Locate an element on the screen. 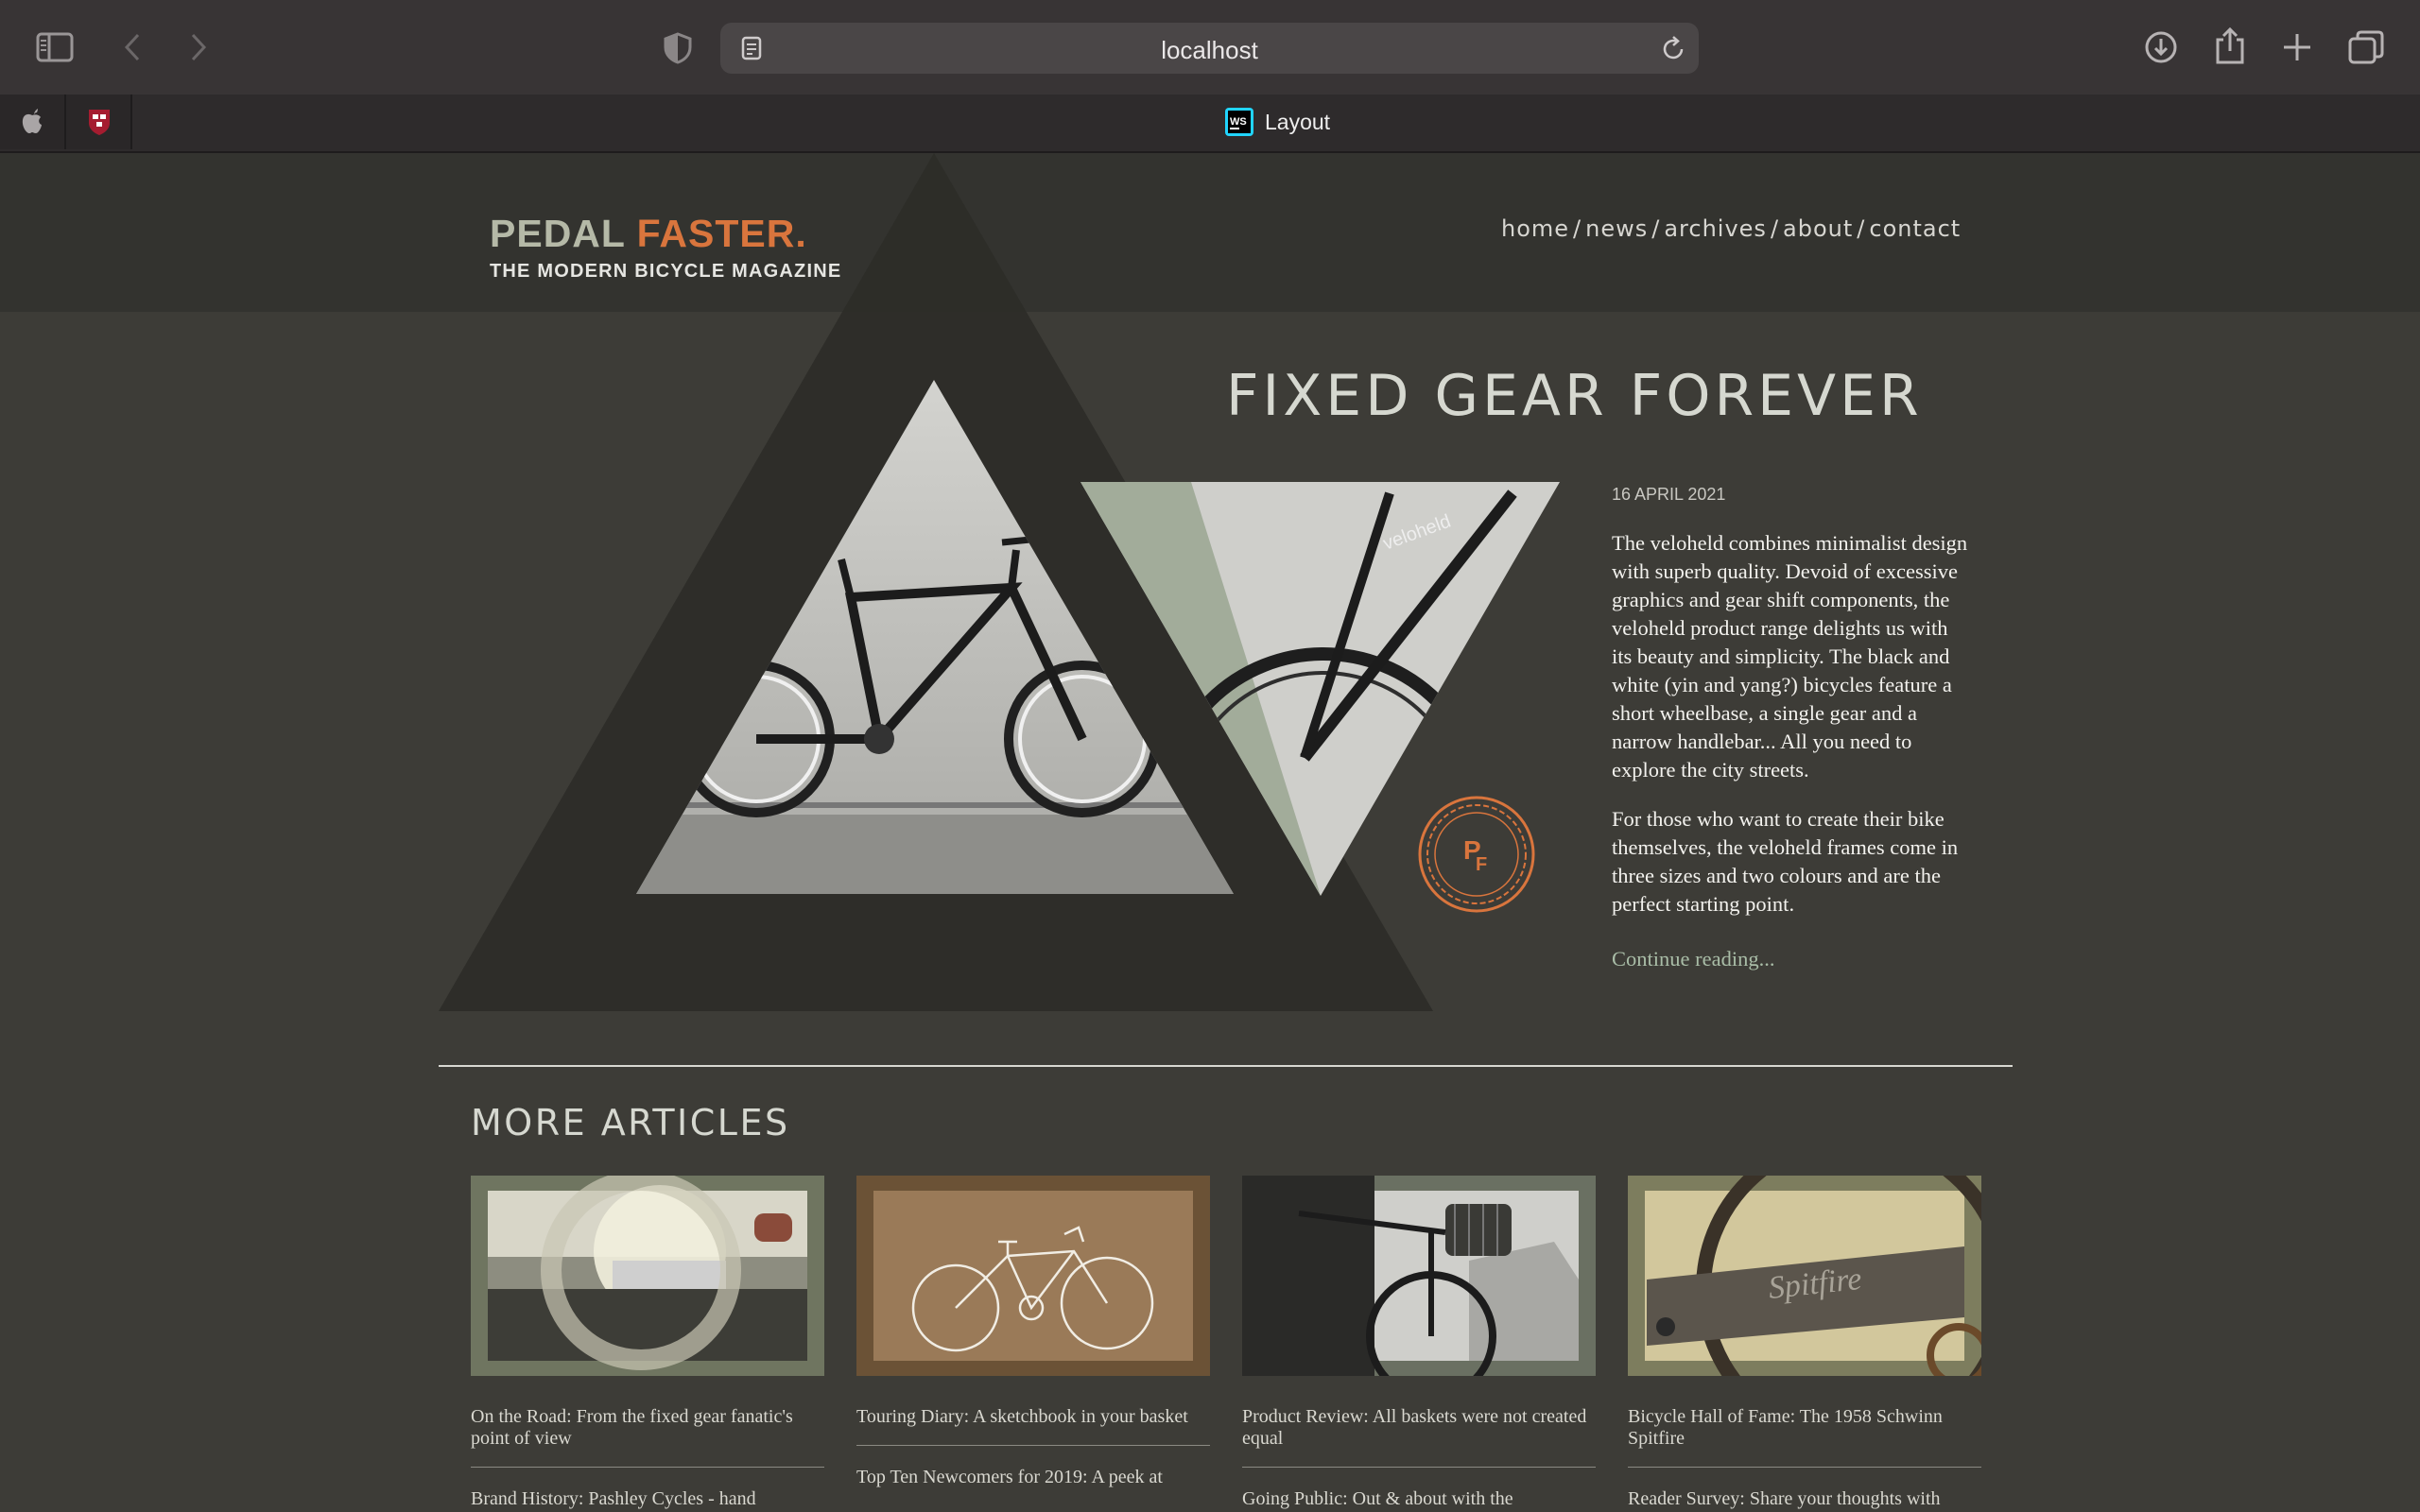 The image size is (2420, 1512). tab-overview-icon is located at coordinates (2366, 49).